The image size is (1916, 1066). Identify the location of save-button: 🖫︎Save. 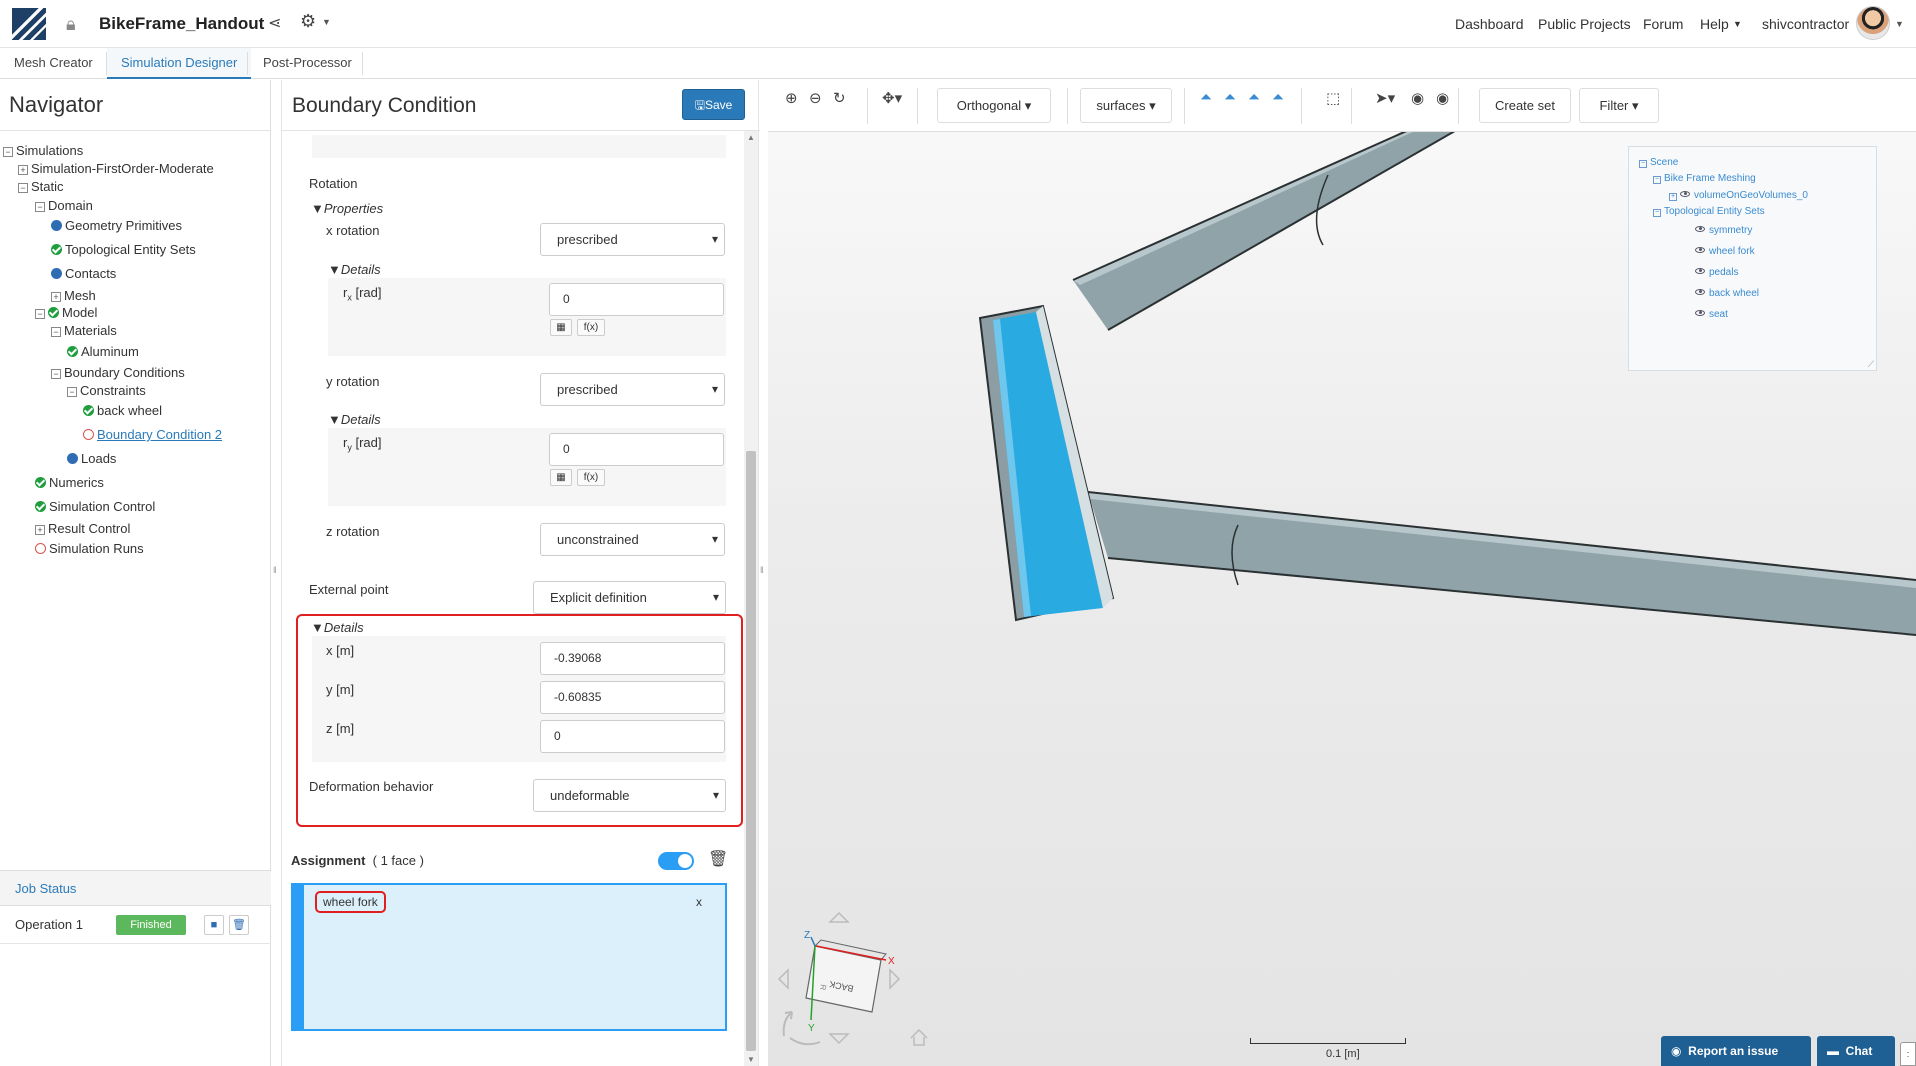
(713, 104).